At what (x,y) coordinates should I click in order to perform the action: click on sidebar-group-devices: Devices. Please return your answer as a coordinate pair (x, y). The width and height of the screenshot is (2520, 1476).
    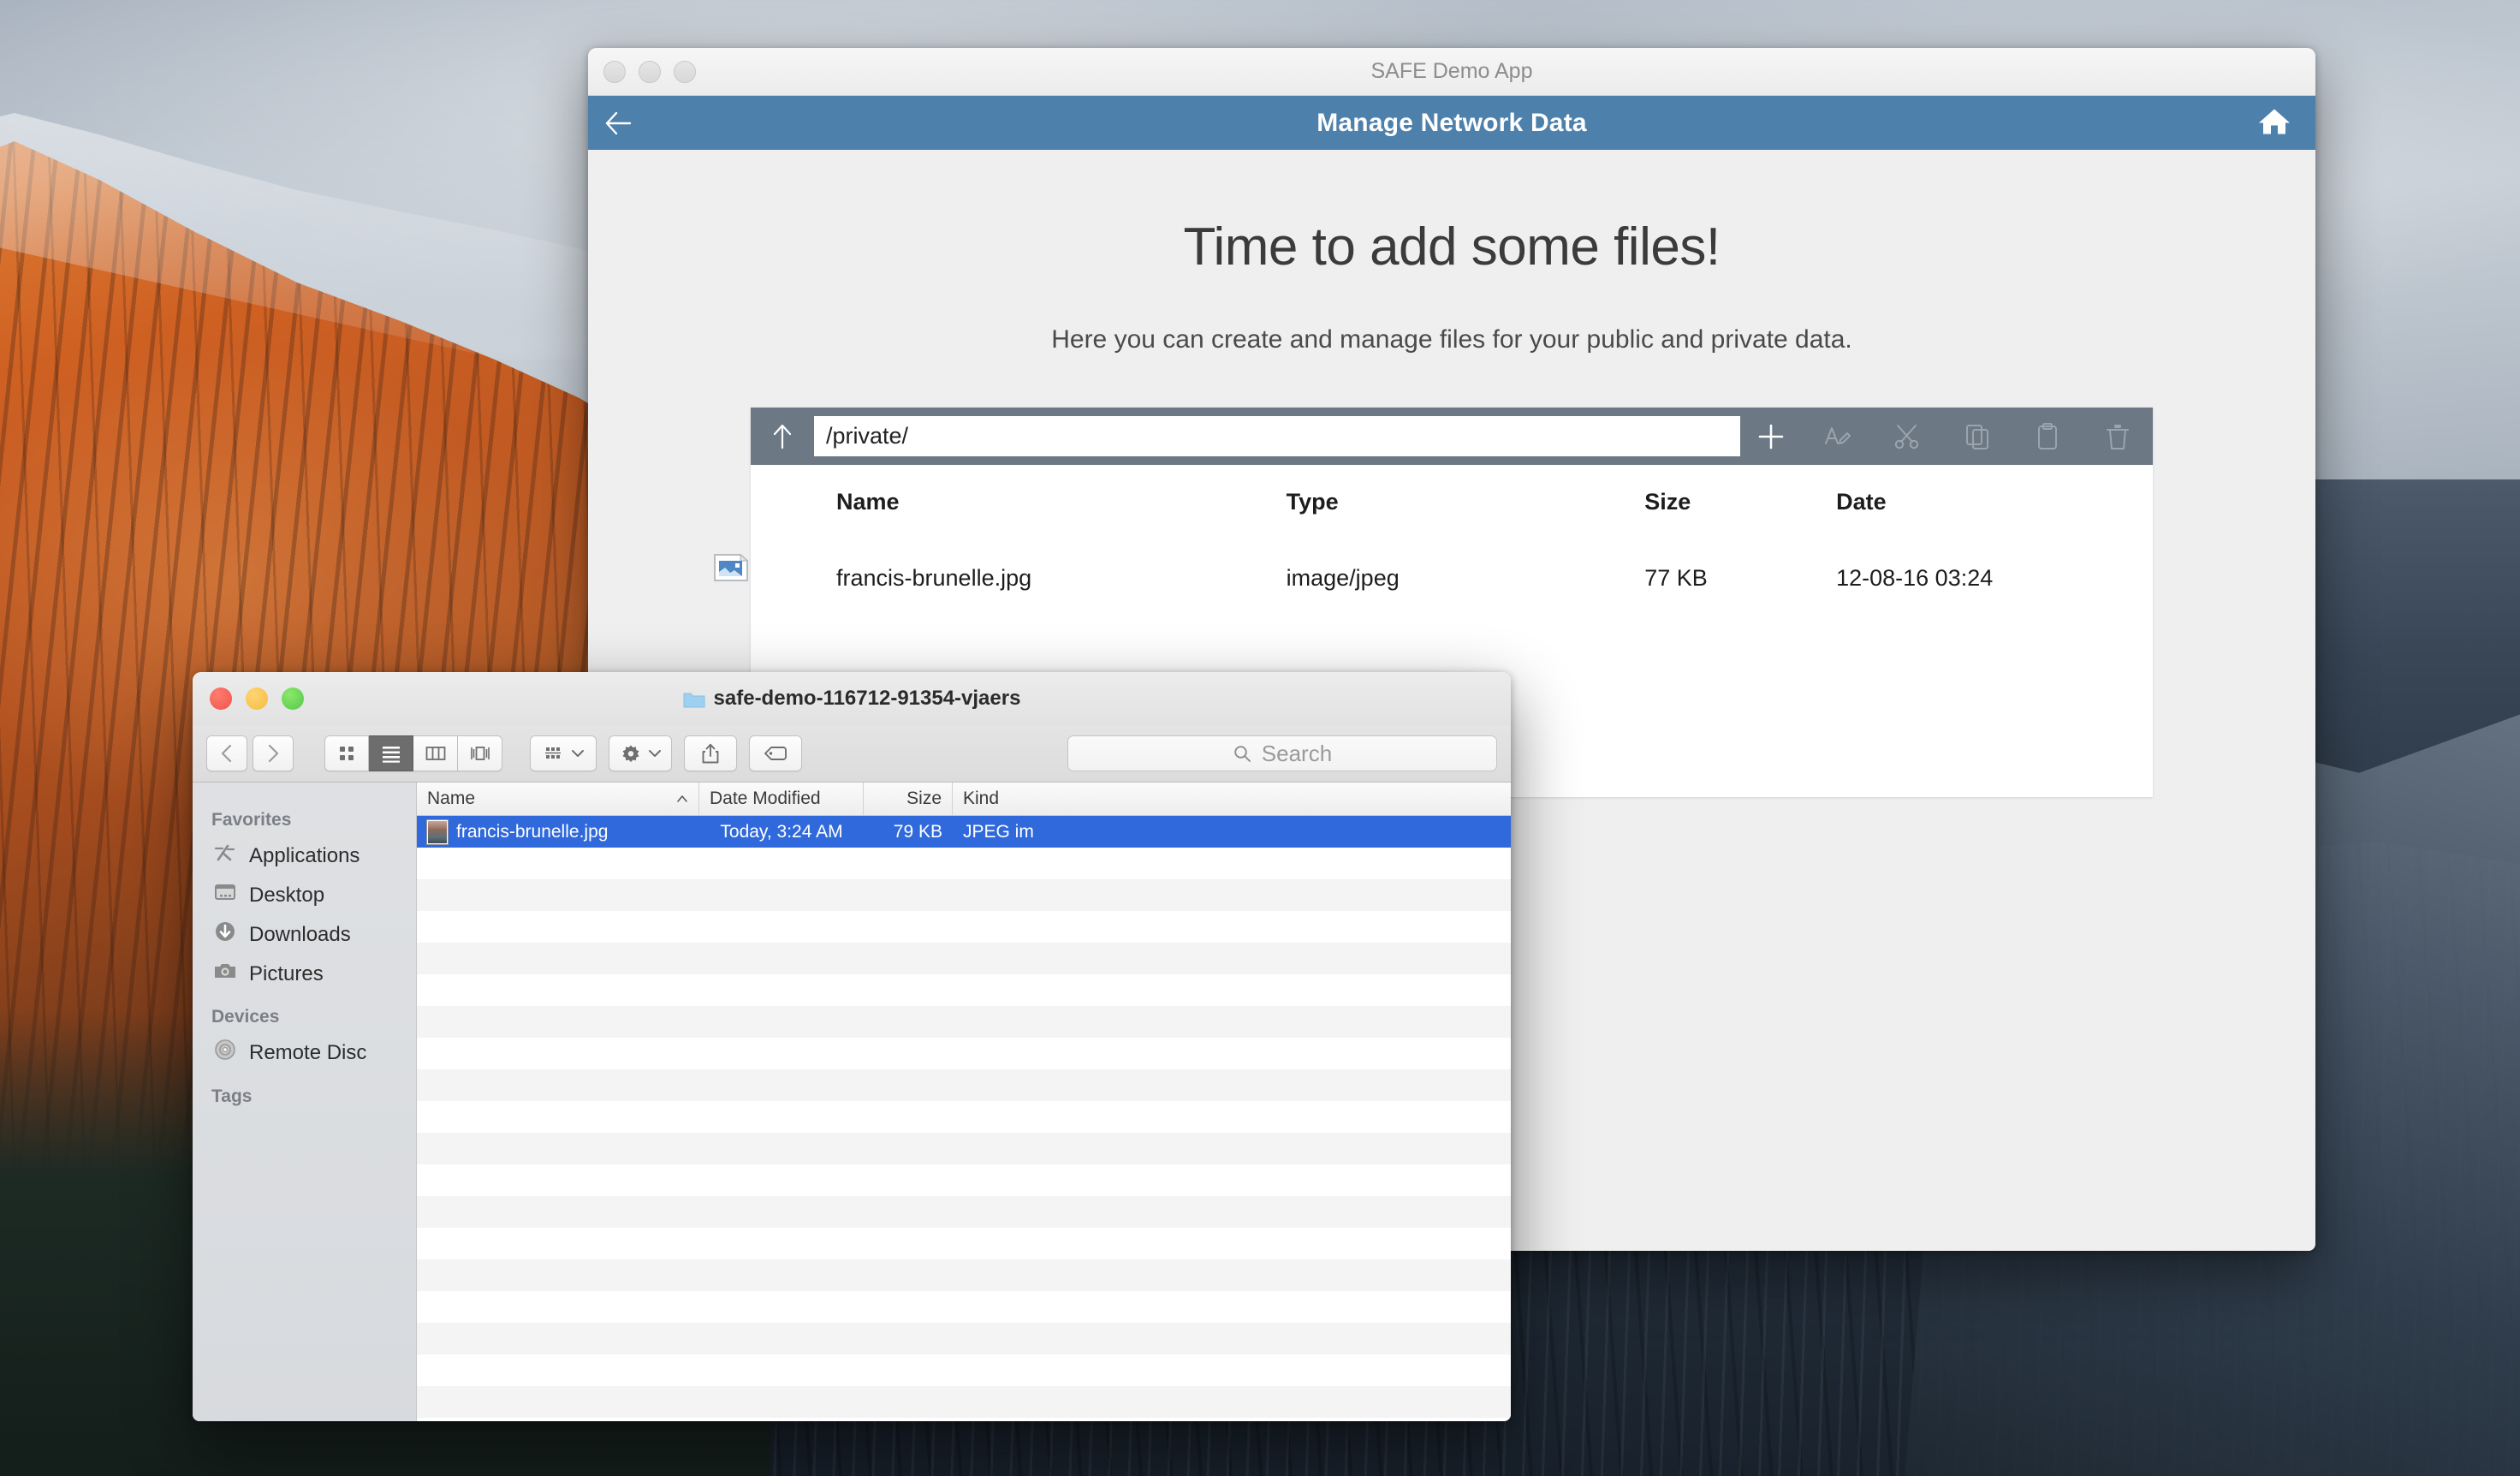
    Looking at the image, I should click on (246, 1017).